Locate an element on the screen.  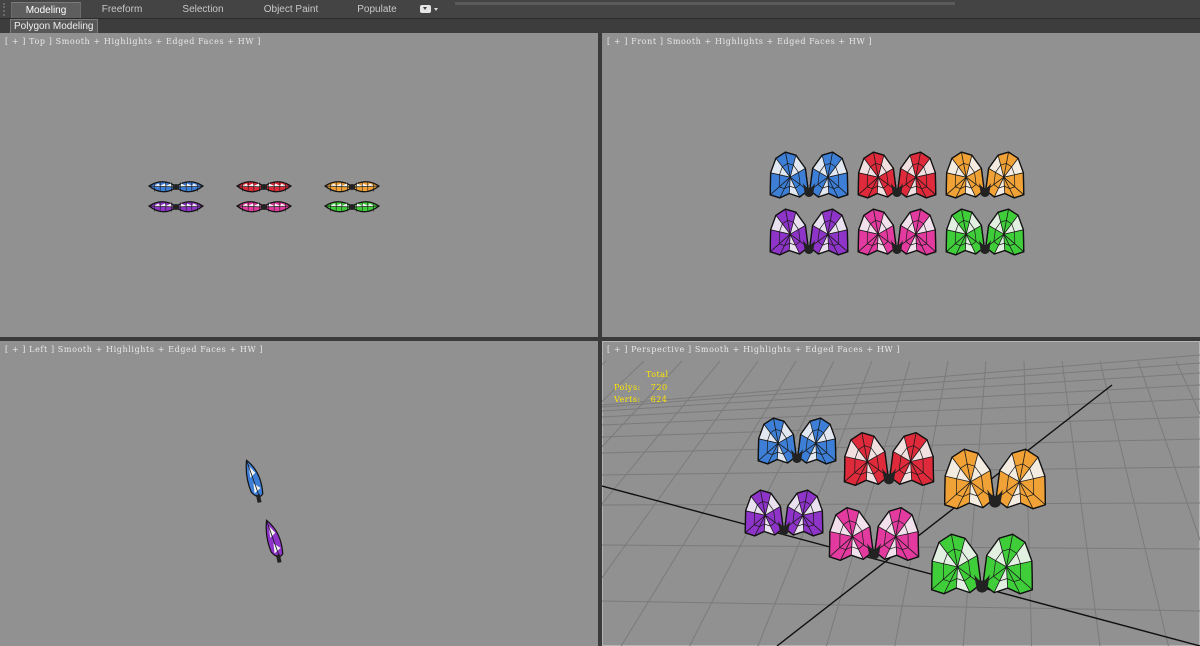
ribbon-divider is located at coordinates (705, 3).